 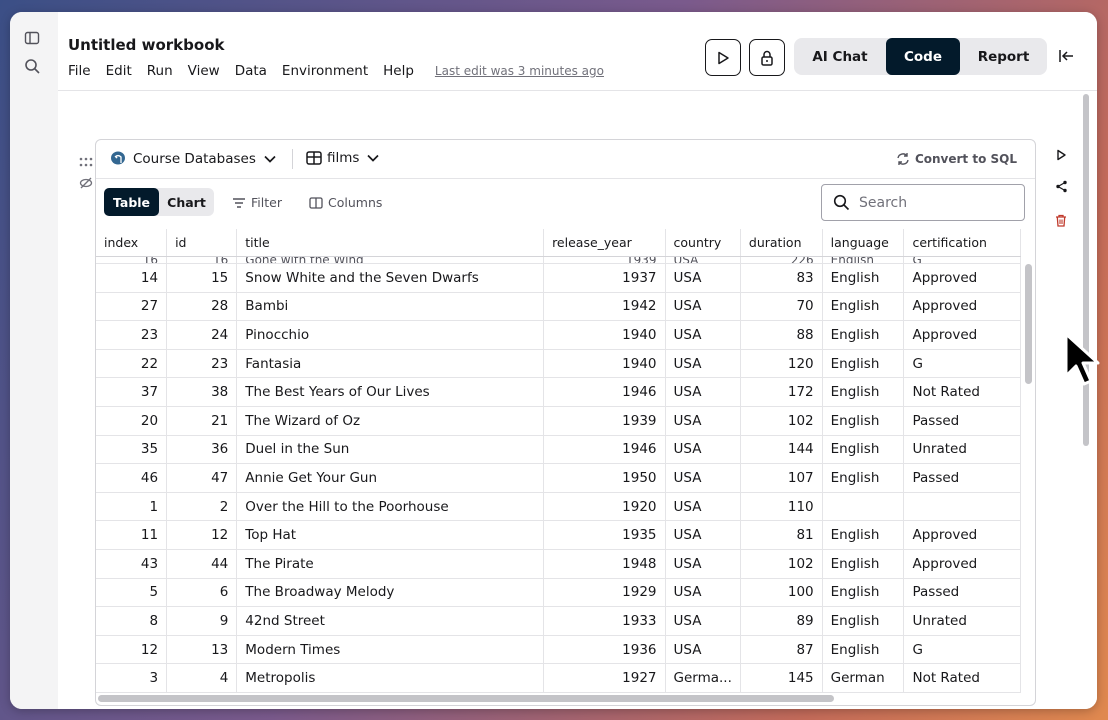 What do you see at coordinates (390, 278) in the screenshot?
I see `cell-title: Snow White and the Seven Dwarfs` at bounding box center [390, 278].